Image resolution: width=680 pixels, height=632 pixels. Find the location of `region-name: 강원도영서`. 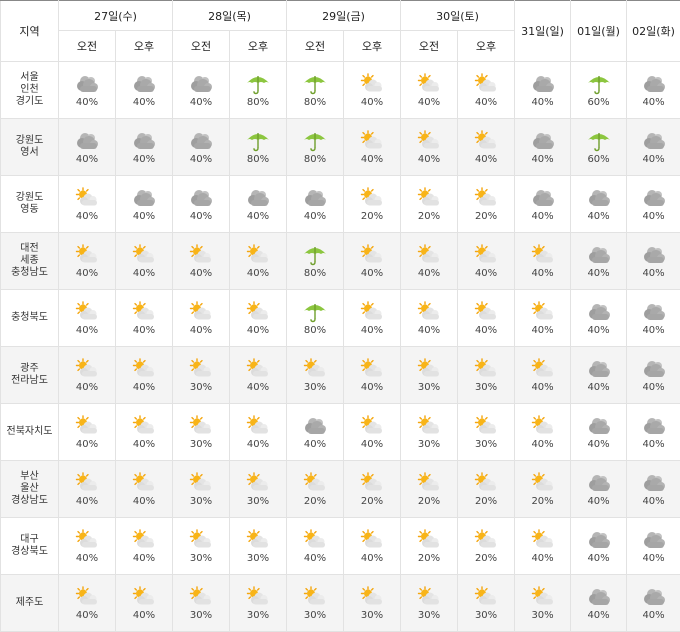

region-name: 강원도영서 is located at coordinates (30, 147).